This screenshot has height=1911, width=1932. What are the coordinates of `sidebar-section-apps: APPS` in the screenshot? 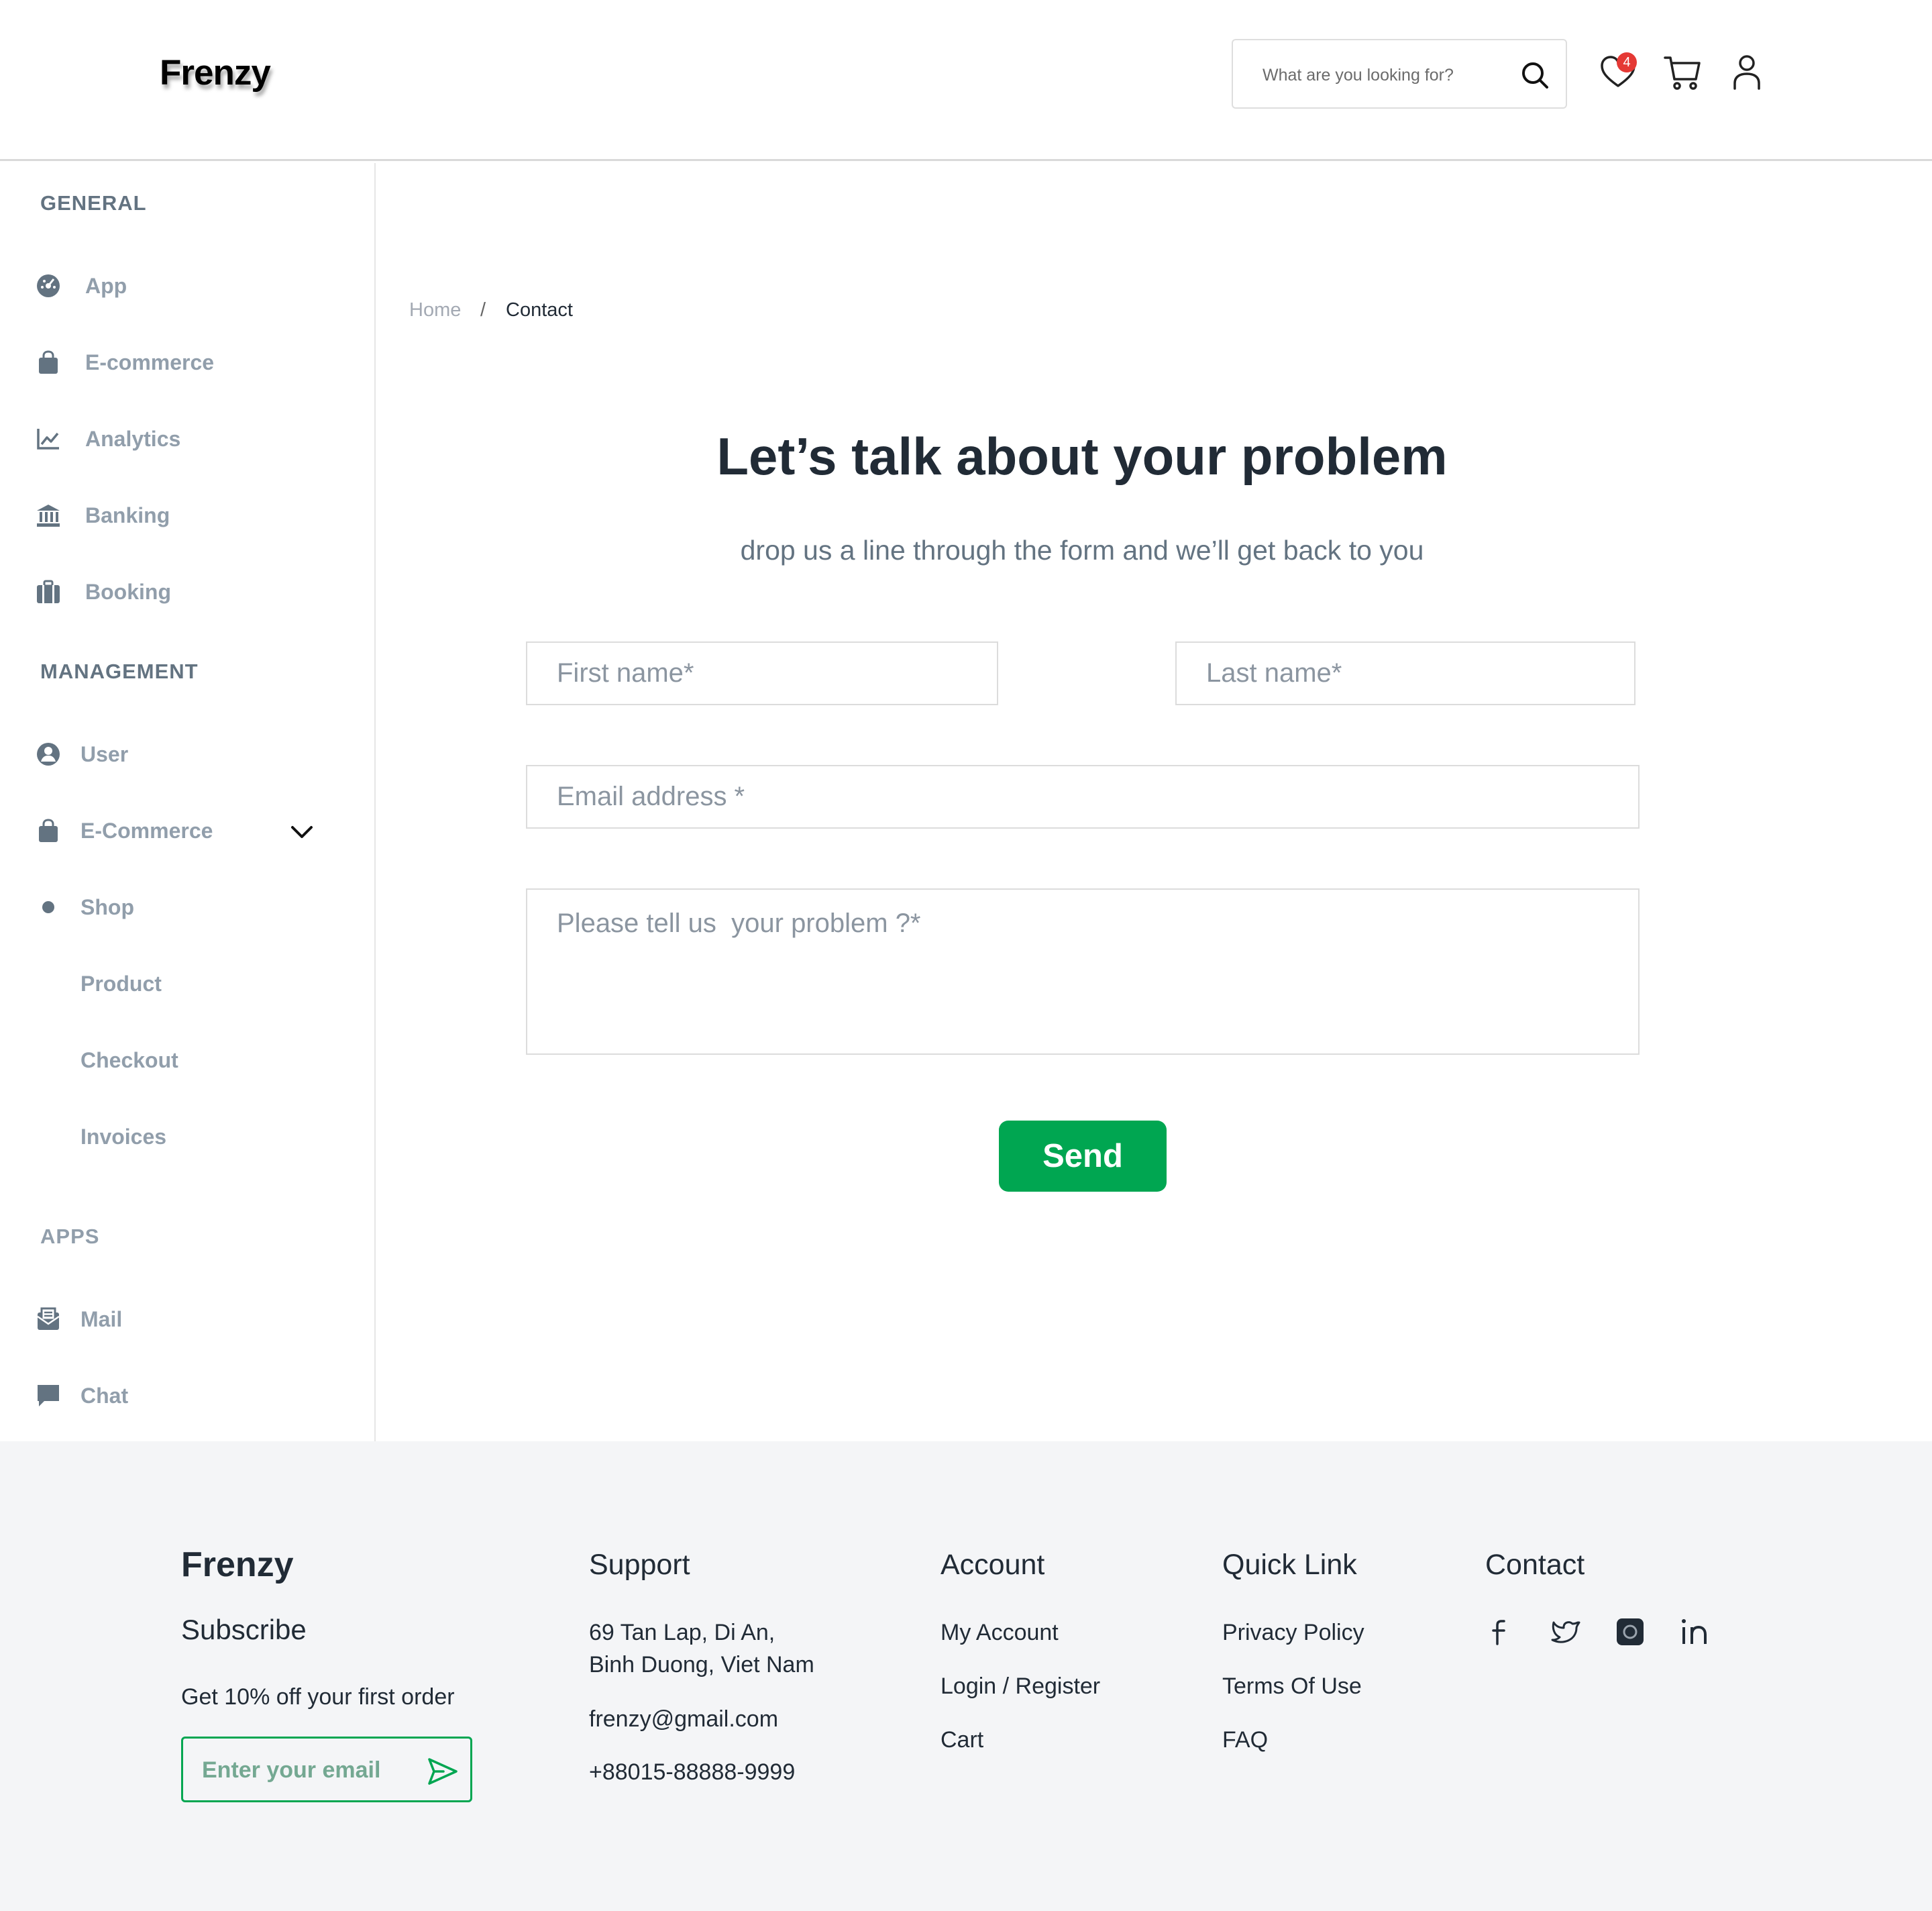 It's located at (70, 1237).